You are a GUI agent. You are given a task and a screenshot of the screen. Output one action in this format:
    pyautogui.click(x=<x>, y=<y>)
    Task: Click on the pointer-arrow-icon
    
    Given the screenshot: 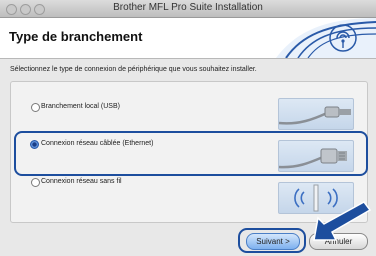 What is the action you would take?
    pyautogui.click(x=342, y=221)
    